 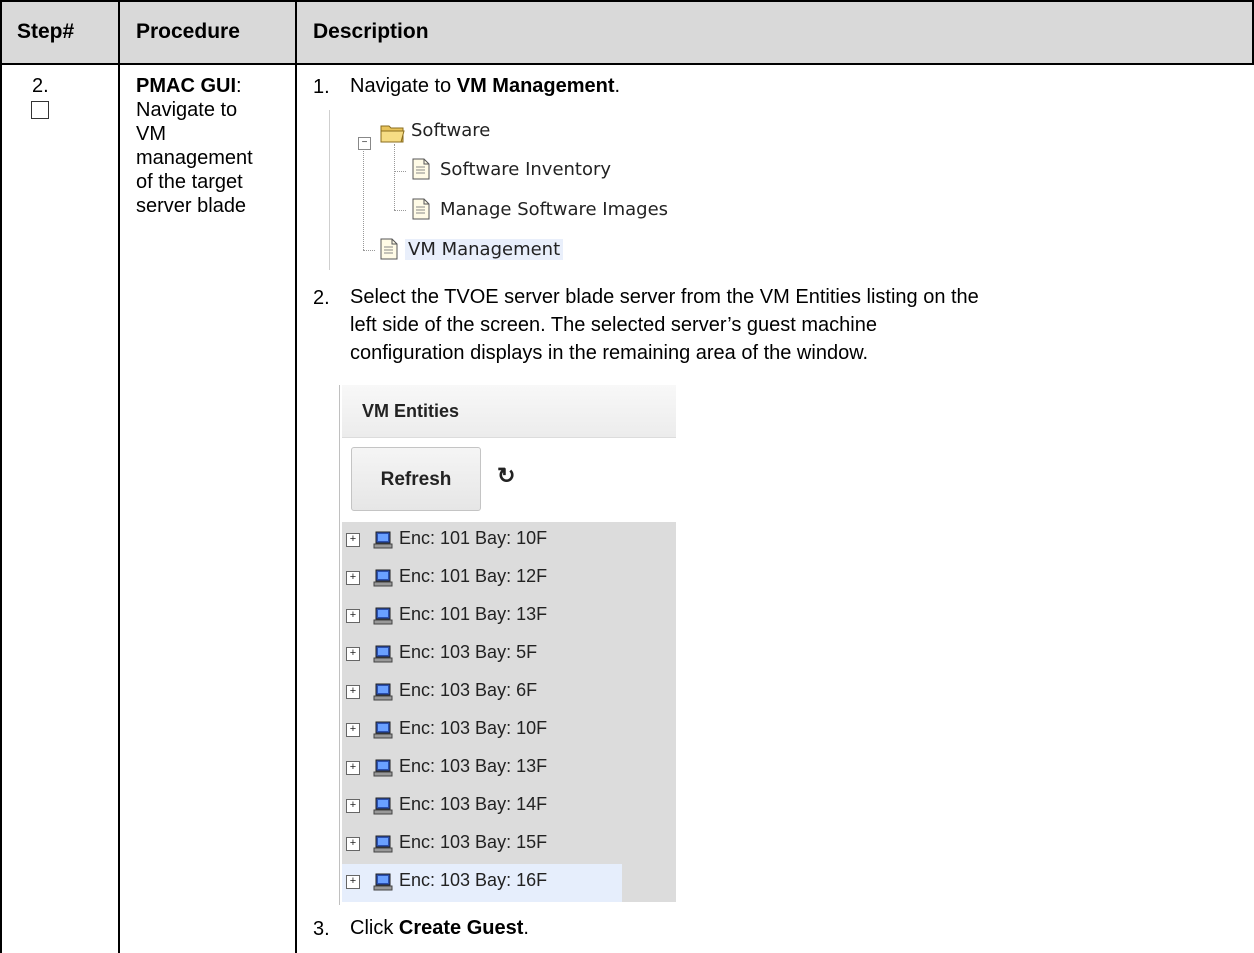 I want to click on tree-item-software: Software, so click(x=450, y=130).